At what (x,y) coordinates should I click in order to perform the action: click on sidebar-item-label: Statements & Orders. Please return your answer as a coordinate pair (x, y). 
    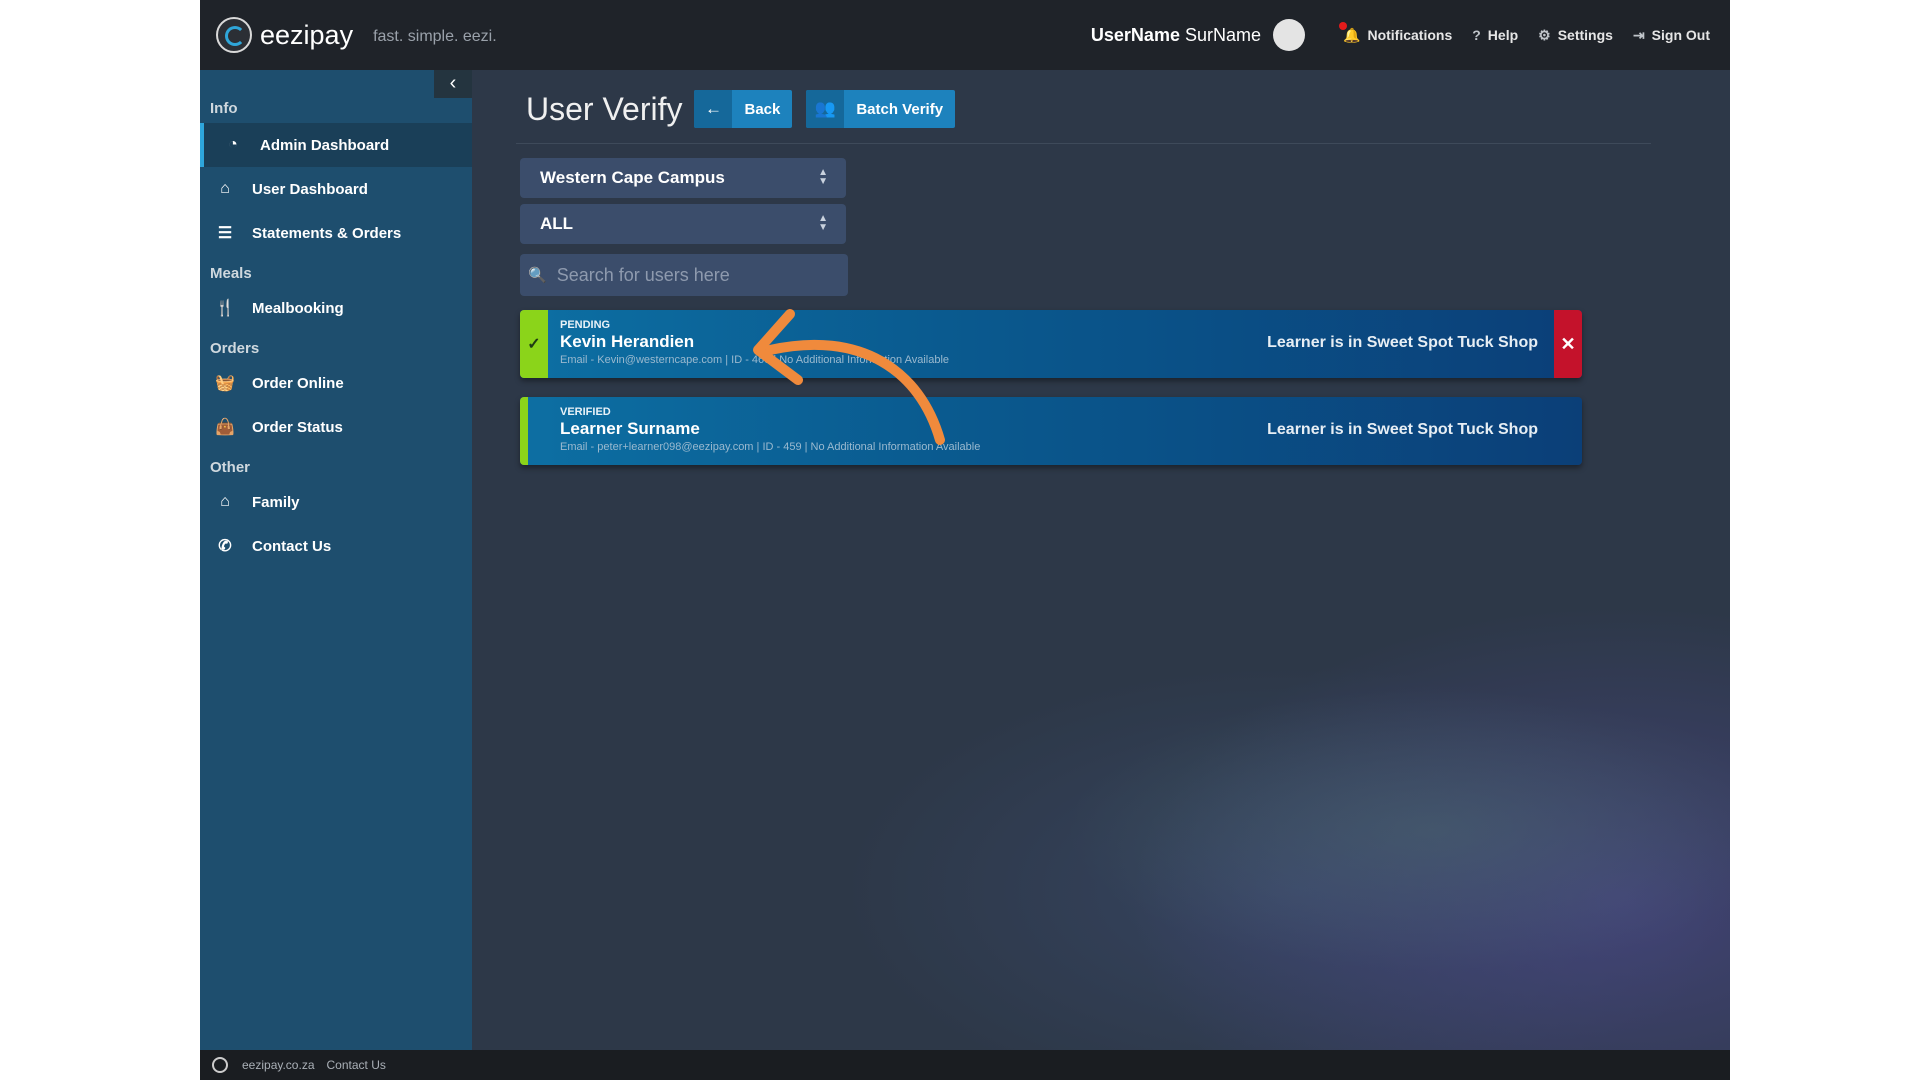
    Looking at the image, I should click on (327, 233).